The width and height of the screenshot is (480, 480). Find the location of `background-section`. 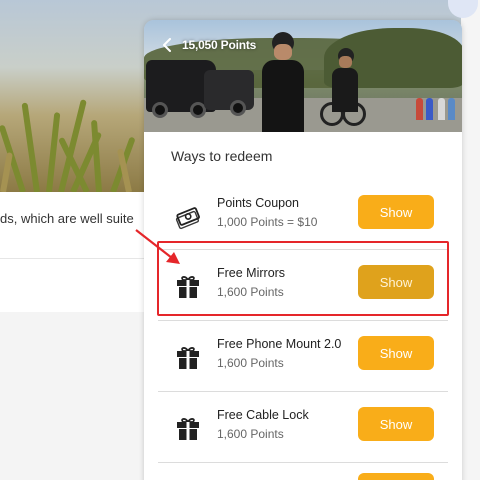

background-section is located at coordinates (72, 396).